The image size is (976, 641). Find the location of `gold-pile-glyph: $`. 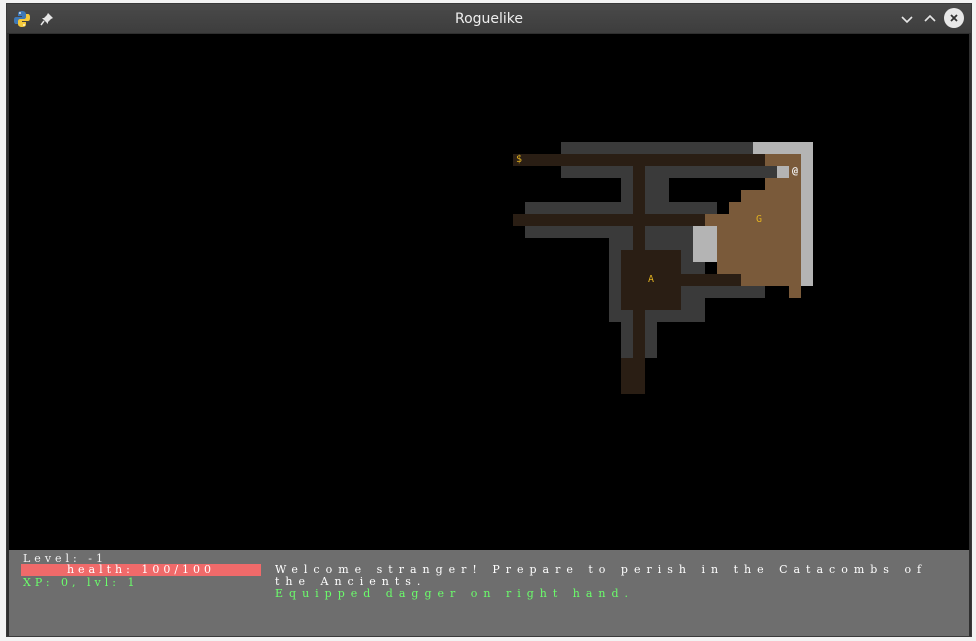

gold-pile-glyph: $ is located at coordinates (519, 159).